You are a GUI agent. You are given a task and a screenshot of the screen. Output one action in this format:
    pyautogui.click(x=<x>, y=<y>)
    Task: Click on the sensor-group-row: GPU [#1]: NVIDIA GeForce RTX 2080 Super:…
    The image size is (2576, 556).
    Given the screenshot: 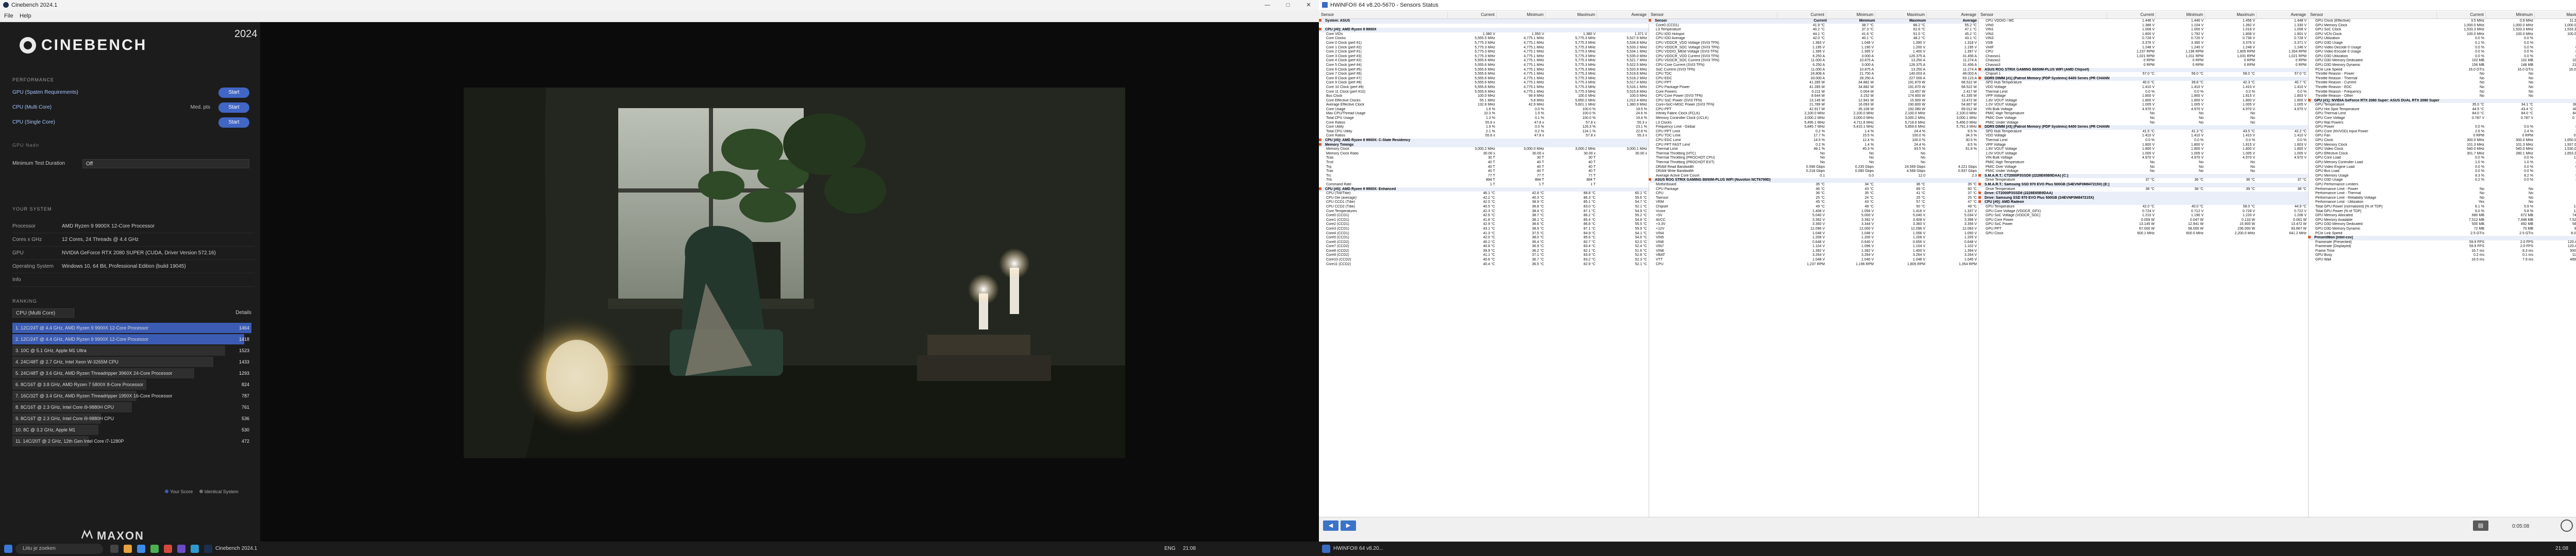 What is the action you would take?
    pyautogui.click(x=2442, y=100)
    